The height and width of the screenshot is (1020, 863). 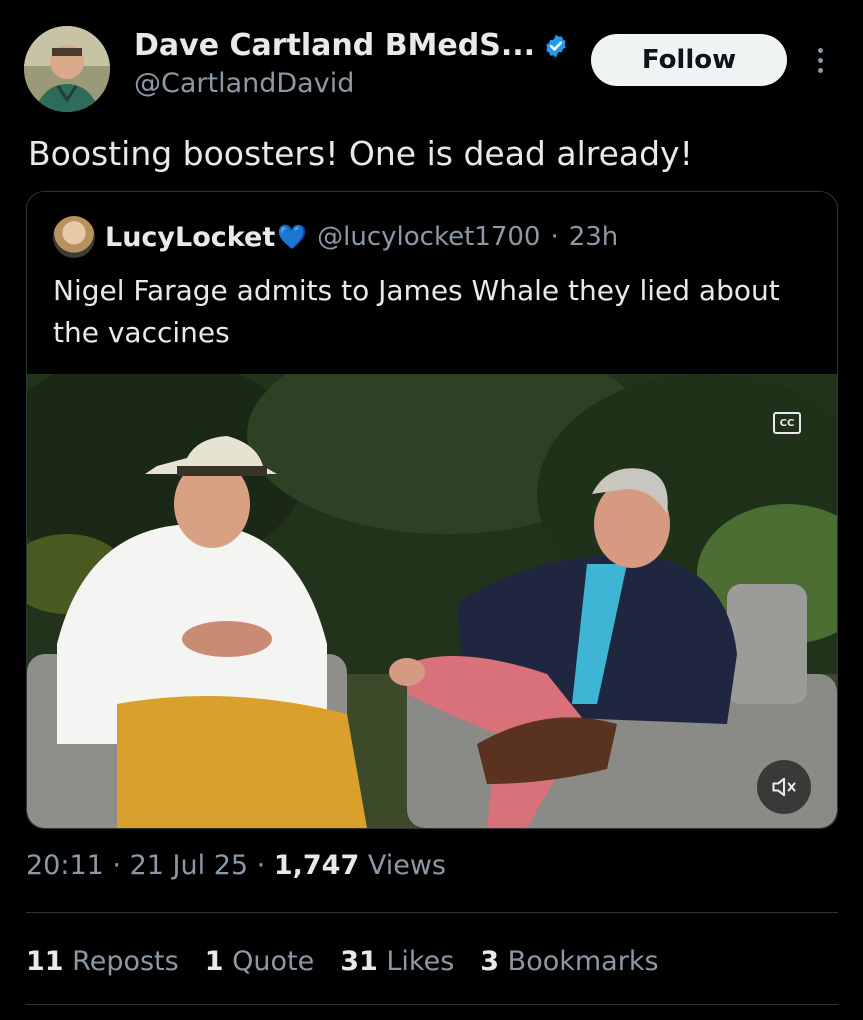 I want to click on stat-likes: 31 Likes, so click(x=397, y=962).